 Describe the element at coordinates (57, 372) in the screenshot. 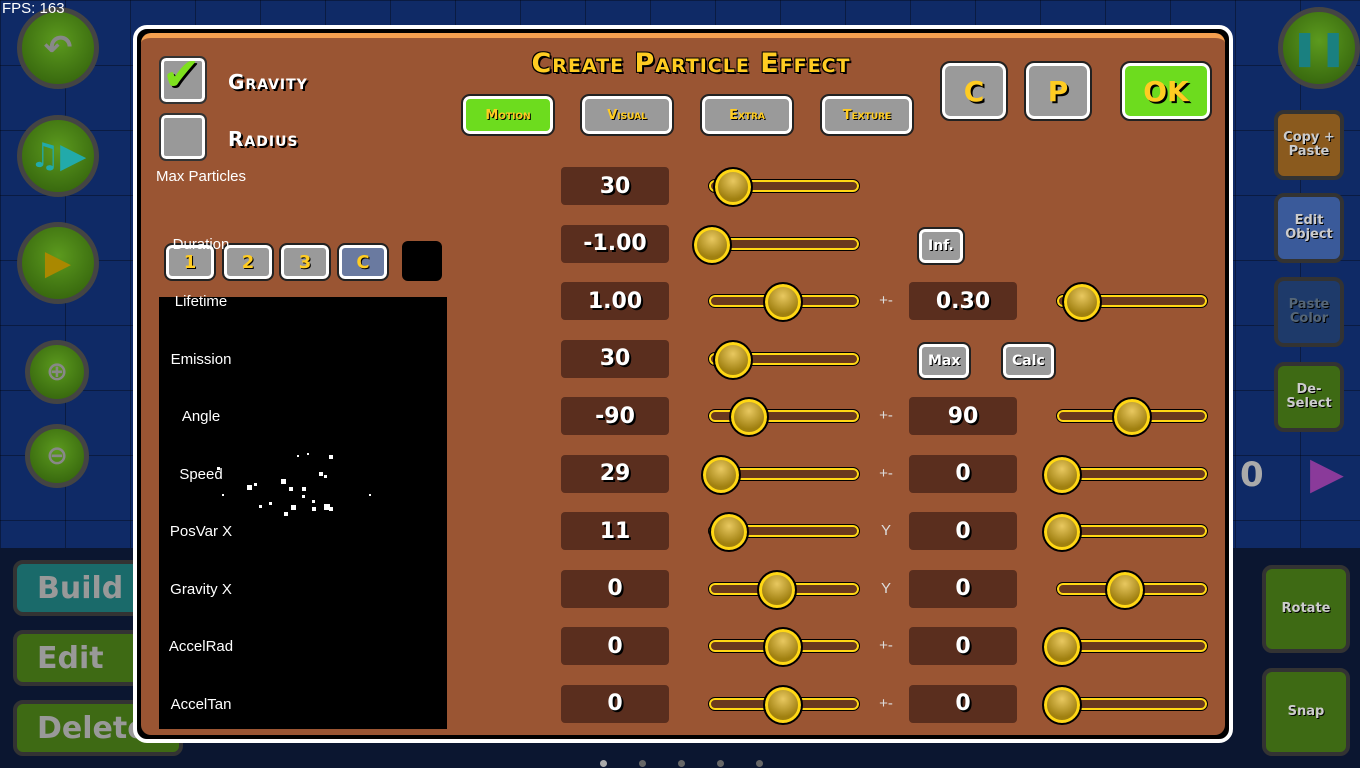

I see `zoom-in-button: ⊕` at that location.